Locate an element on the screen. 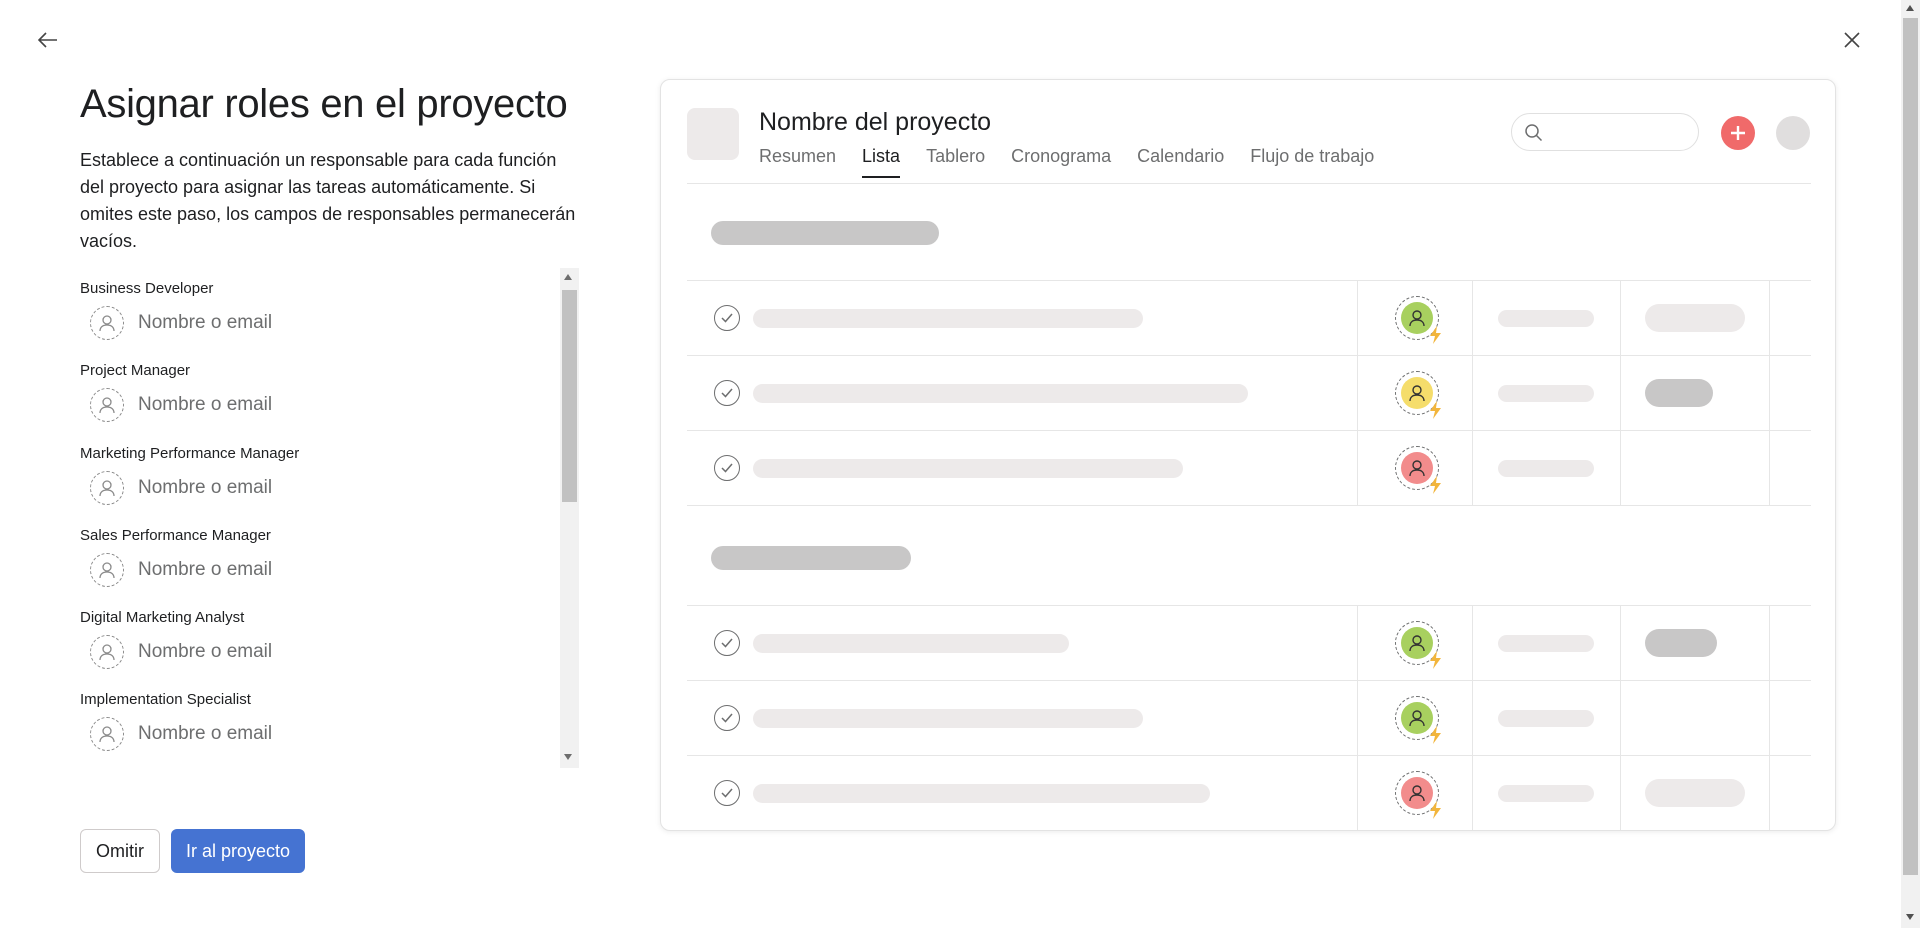 This screenshot has width=1920, height=928. role-label: Digital Marketing Analyst is located at coordinates (162, 618).